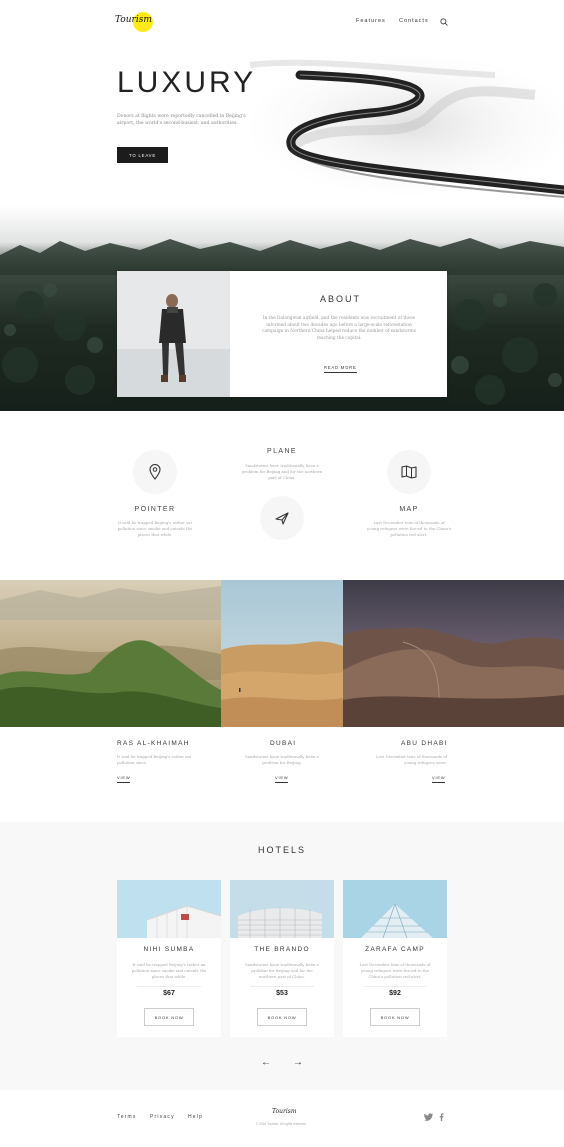  I want to click on destination-title-ras-al-khaimah: RAS AL-KHAIMAH, so click(153, 743).